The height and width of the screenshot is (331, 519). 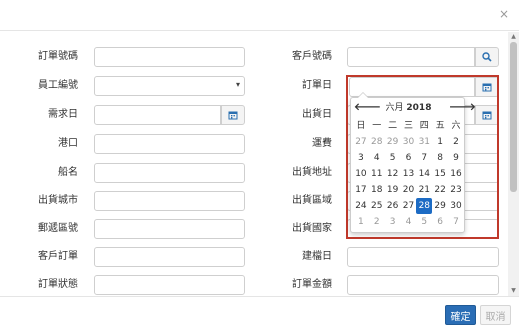 What do you see at coordinates (393, 206) in the screenshot?
I see `day-cell: 26` at bounding box center [393, 206].